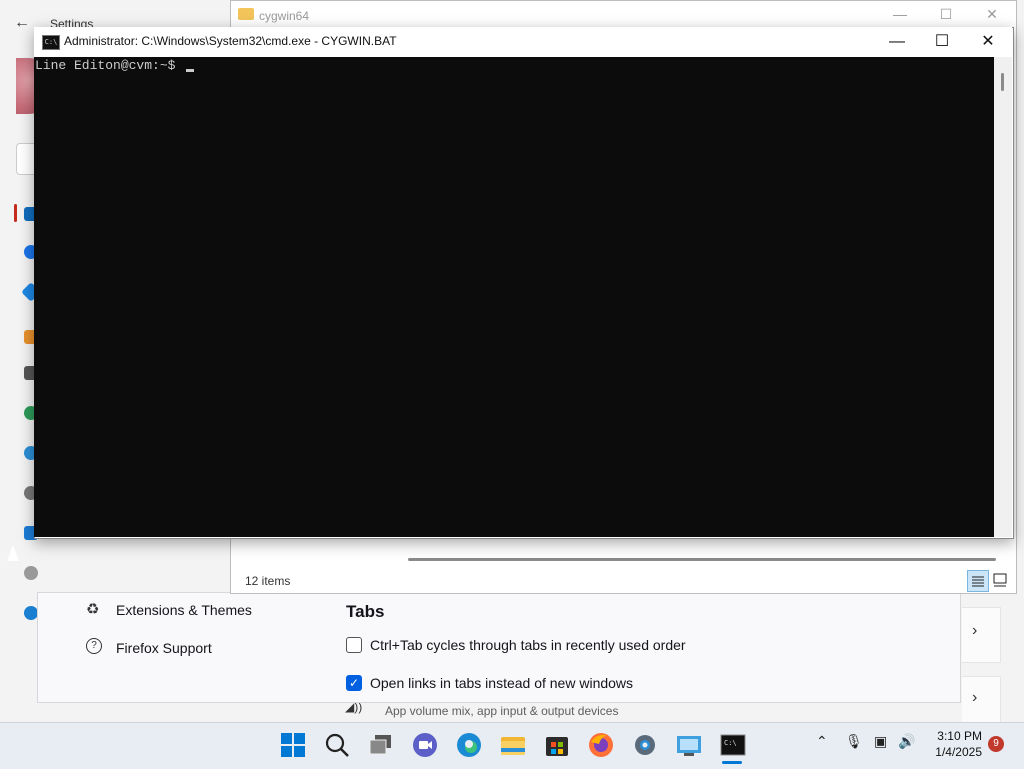  I want to click on ctrl-tab-checkbox, so click(354, 645).